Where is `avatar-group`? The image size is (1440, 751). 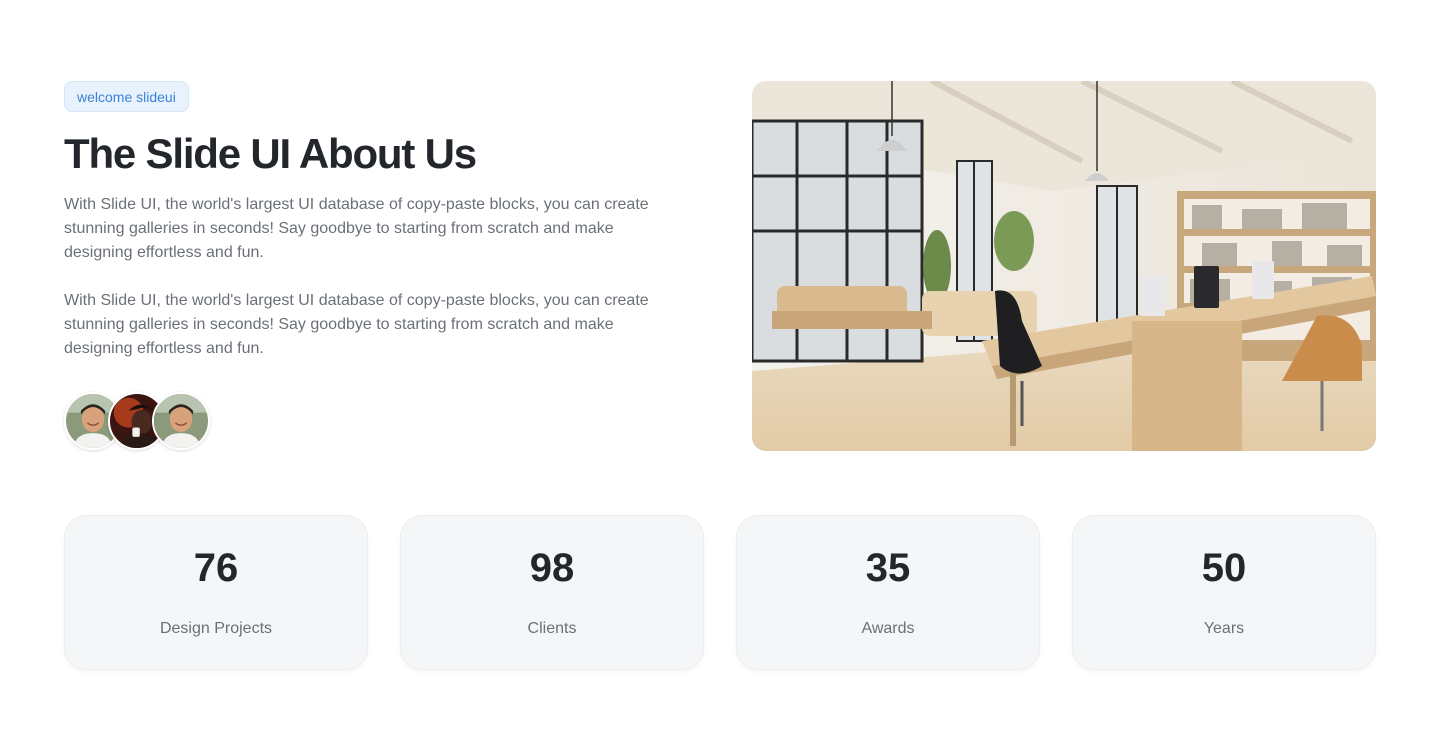
avatar-group is located at coordinates (139, 421).